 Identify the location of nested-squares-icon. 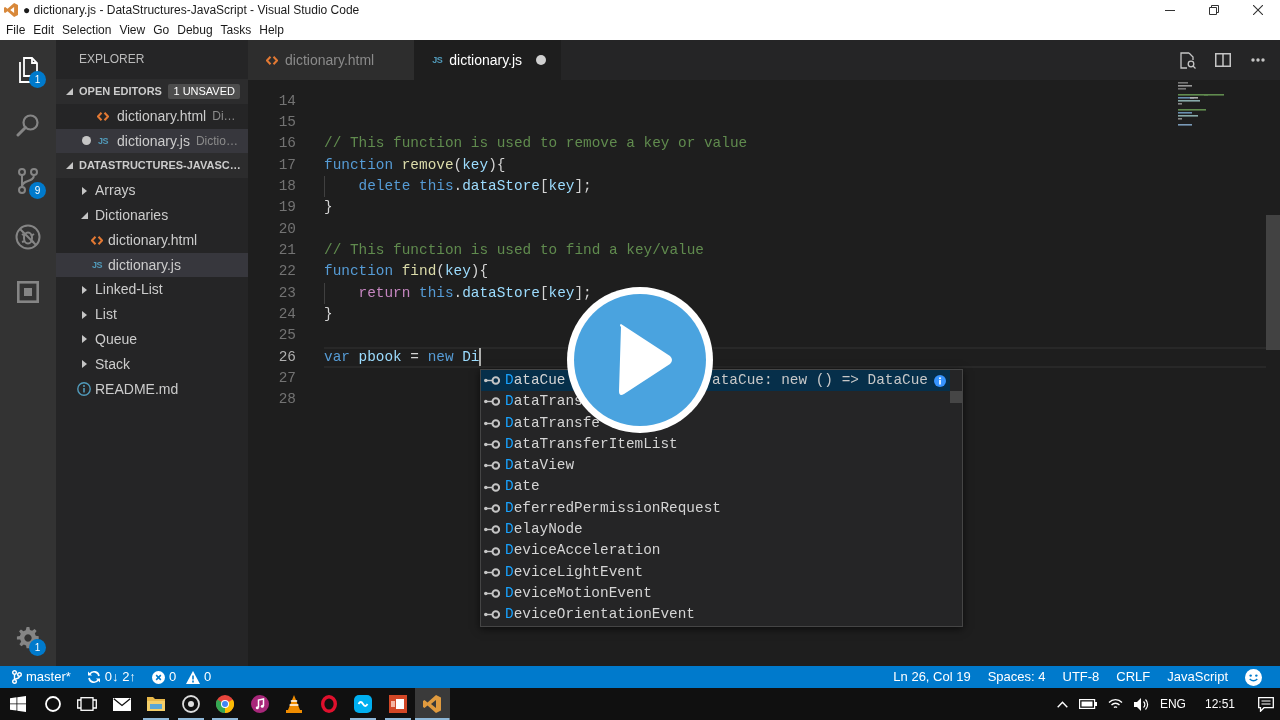
(28, 292).